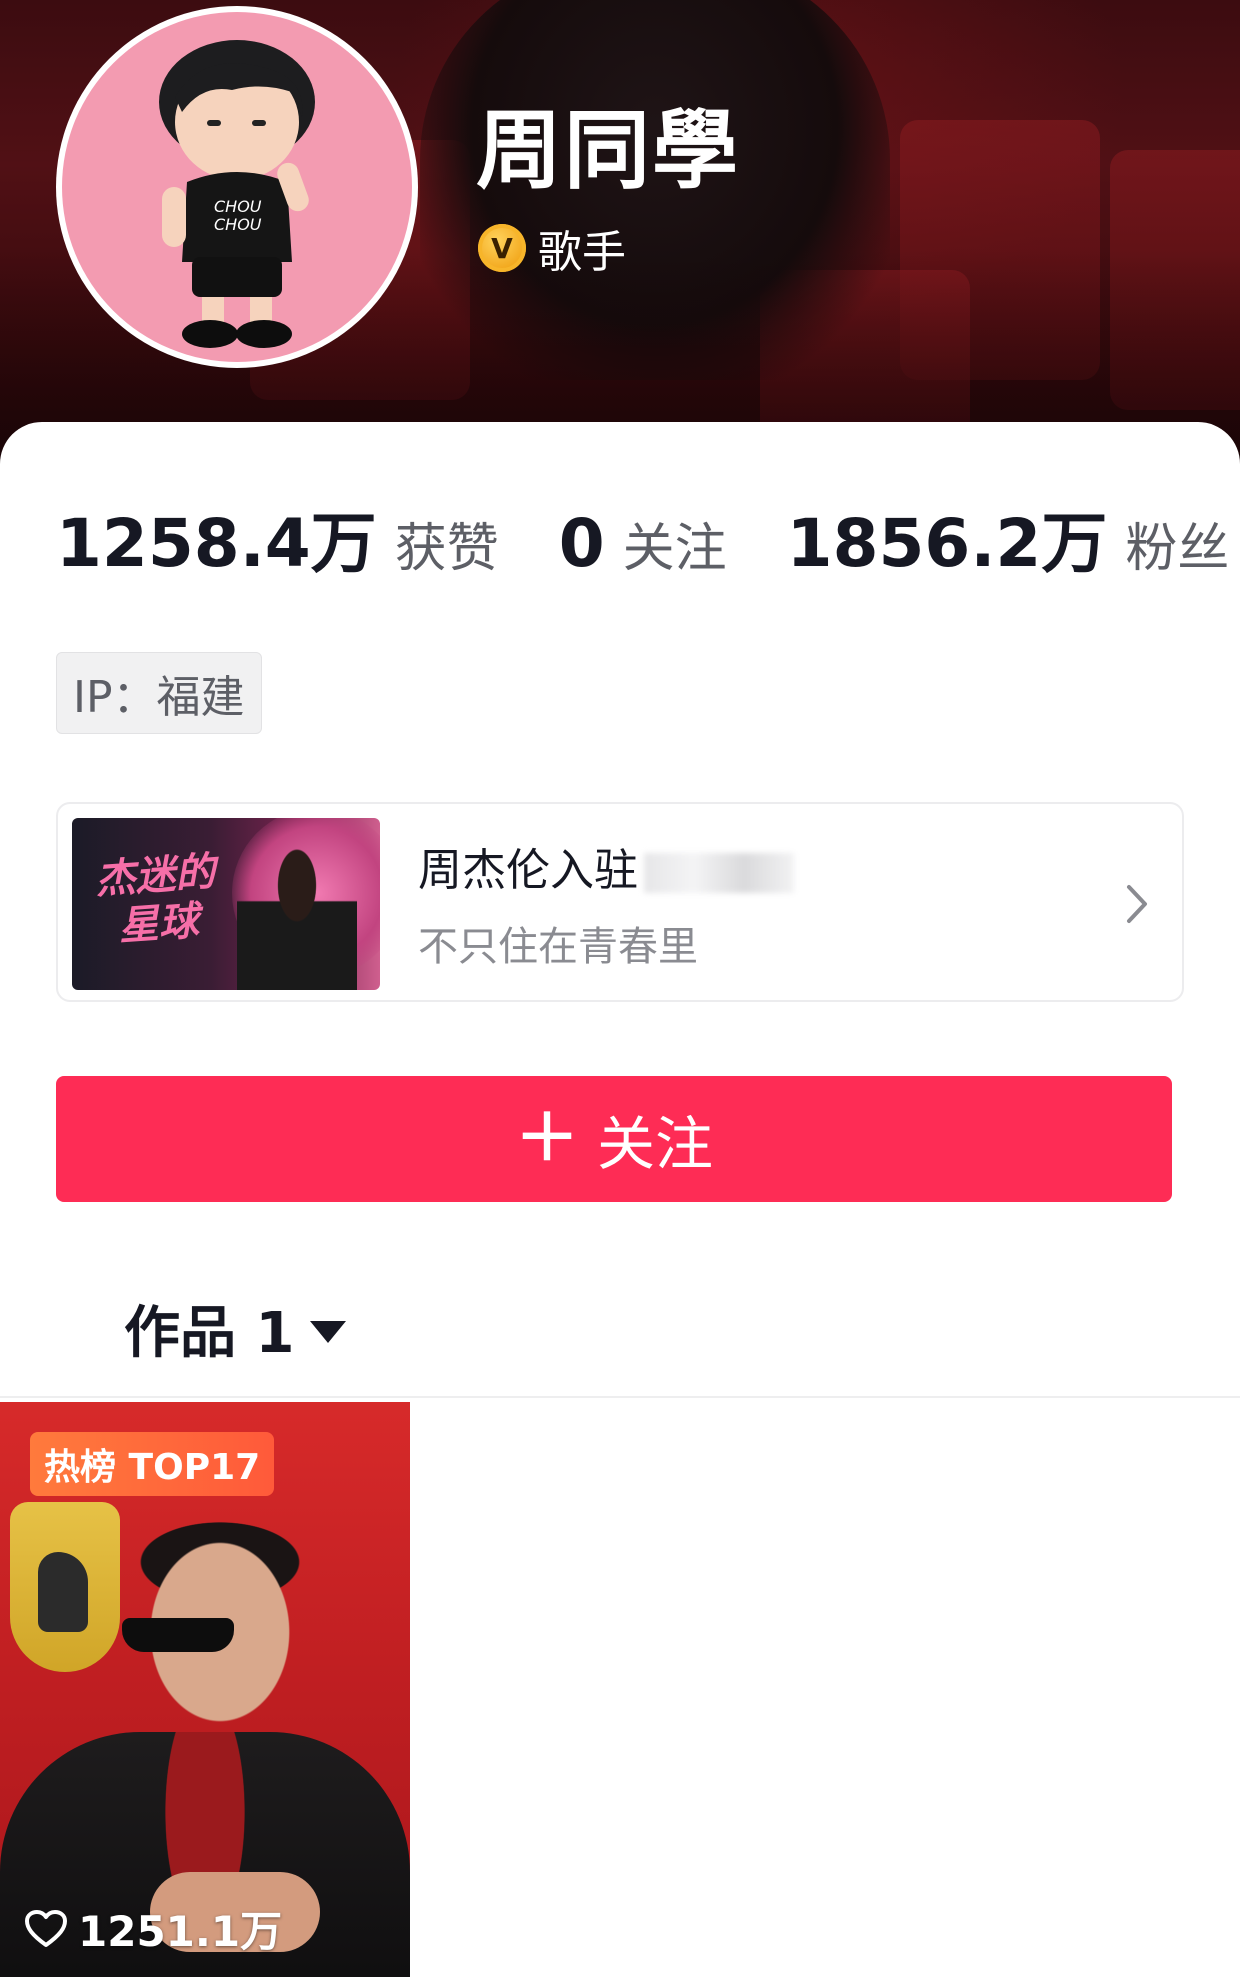 Image resolution: width=1240 pixels, height=1977 pixels. I want to click on promo-thumbnail: 杰迷的星球, so click(226, 904).